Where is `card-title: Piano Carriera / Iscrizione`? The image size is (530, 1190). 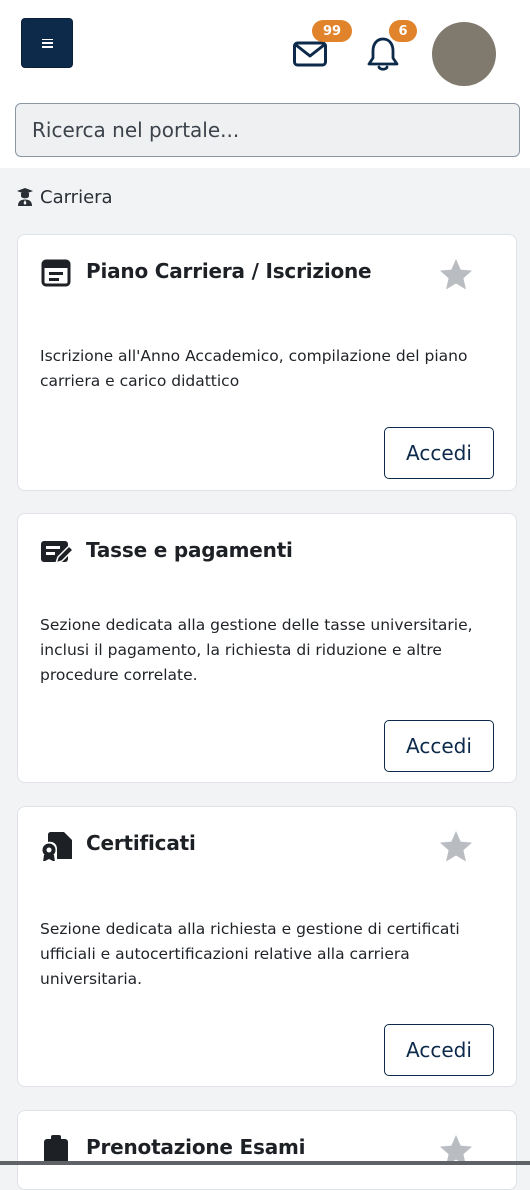
card-title: Piano Carriera / Iscrizione is located at coordinates (229, 271).